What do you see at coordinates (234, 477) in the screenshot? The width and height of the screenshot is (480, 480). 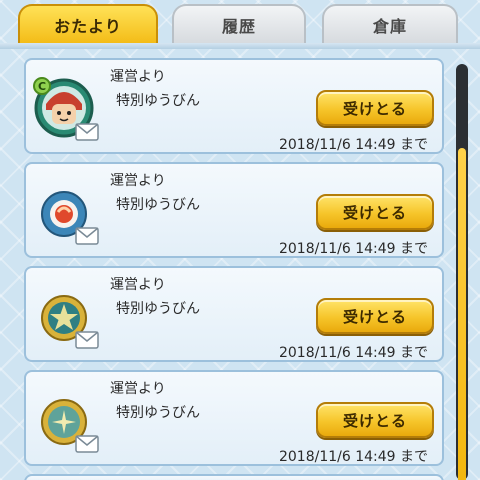 I see `message-card` at bounding box center [234, 477].